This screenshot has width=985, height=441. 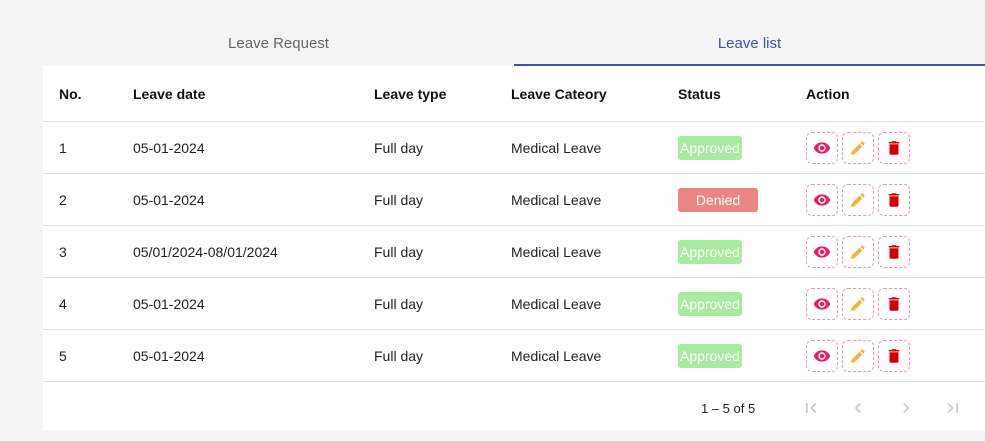 I want to click on last-page-icon, so click(x=953, y=408).